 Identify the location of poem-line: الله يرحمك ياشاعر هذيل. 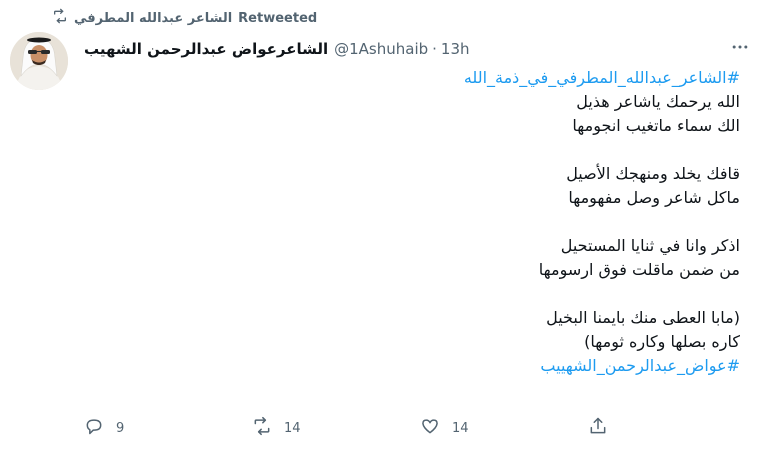
(658, 101).